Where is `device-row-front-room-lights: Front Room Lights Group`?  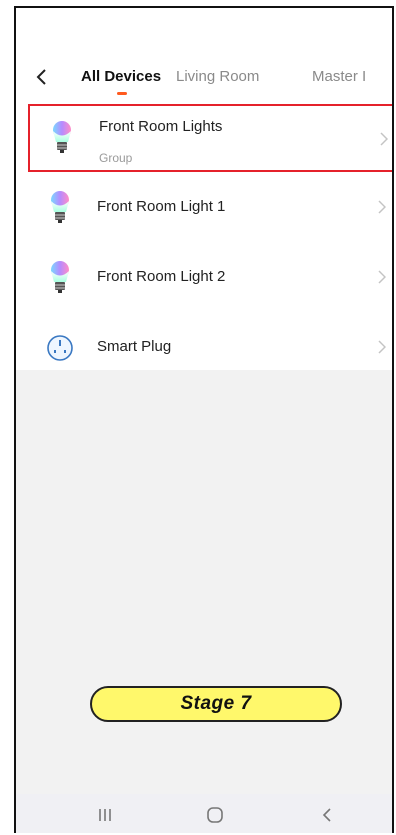 device-row-front-room-lights: Front Room Lights Group is located at coordinates (210, 138).